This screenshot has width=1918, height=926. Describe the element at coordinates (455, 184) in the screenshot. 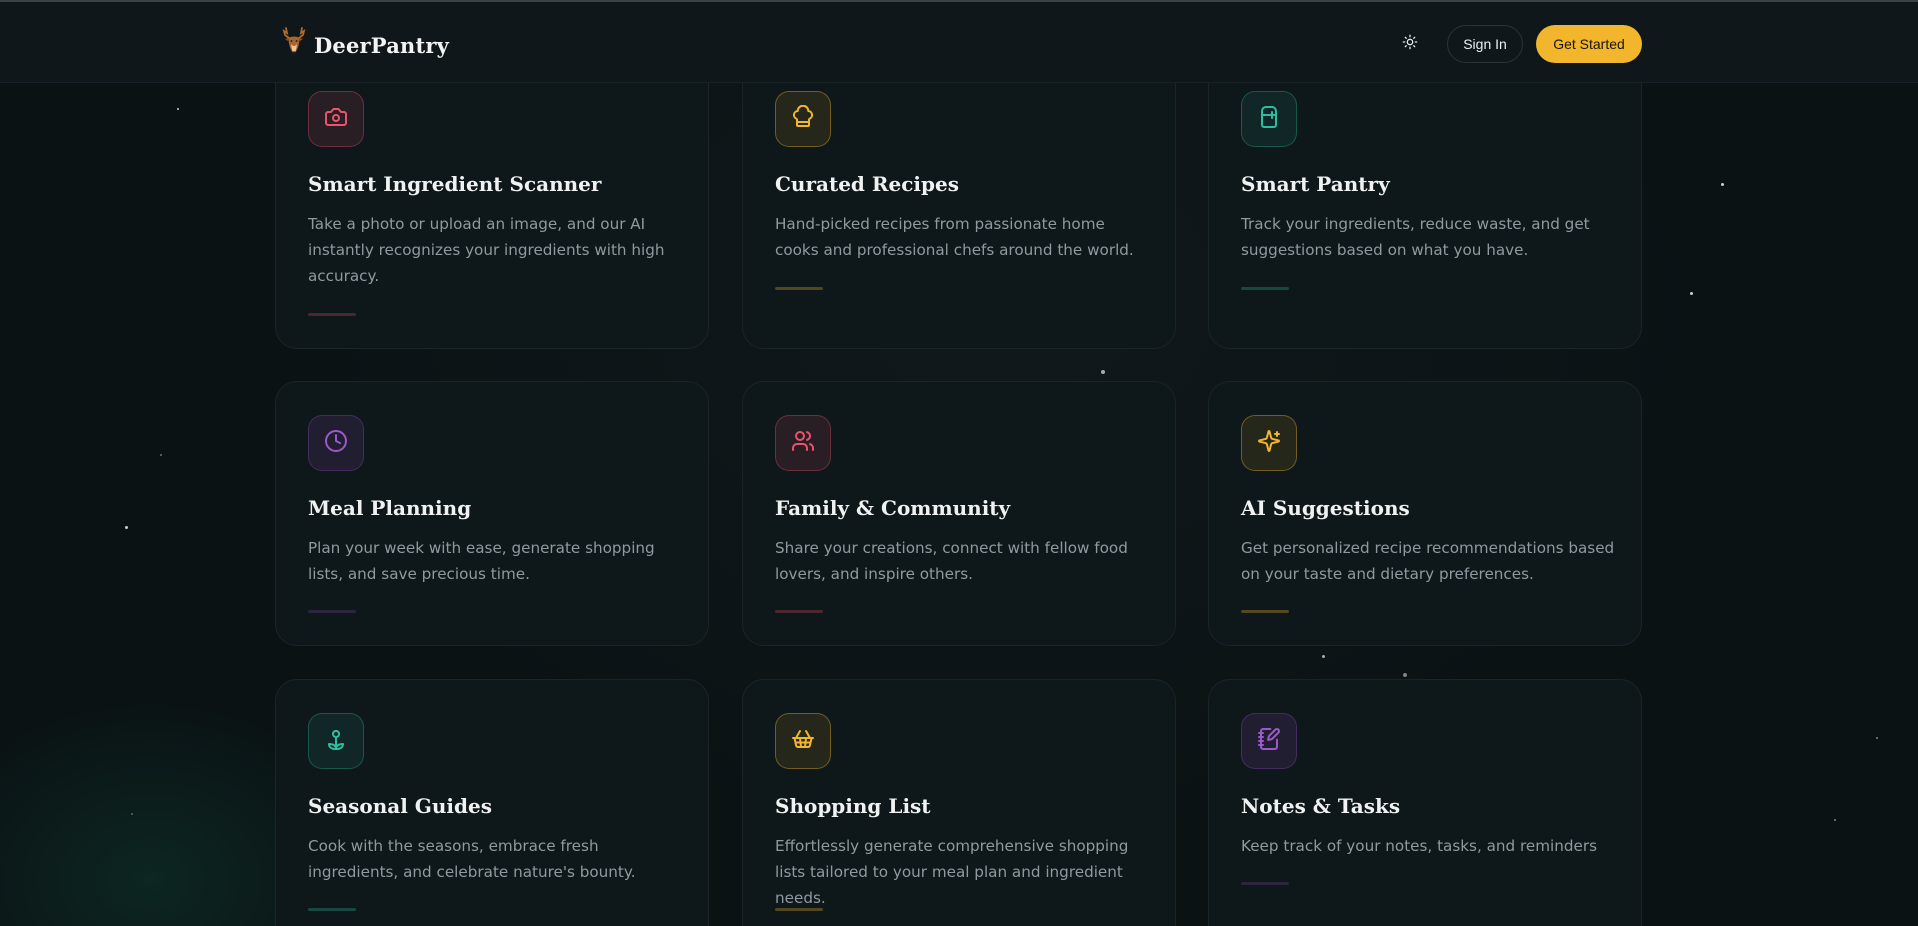

I see `feature-title: Smart Ingredient Scanner` at that location.